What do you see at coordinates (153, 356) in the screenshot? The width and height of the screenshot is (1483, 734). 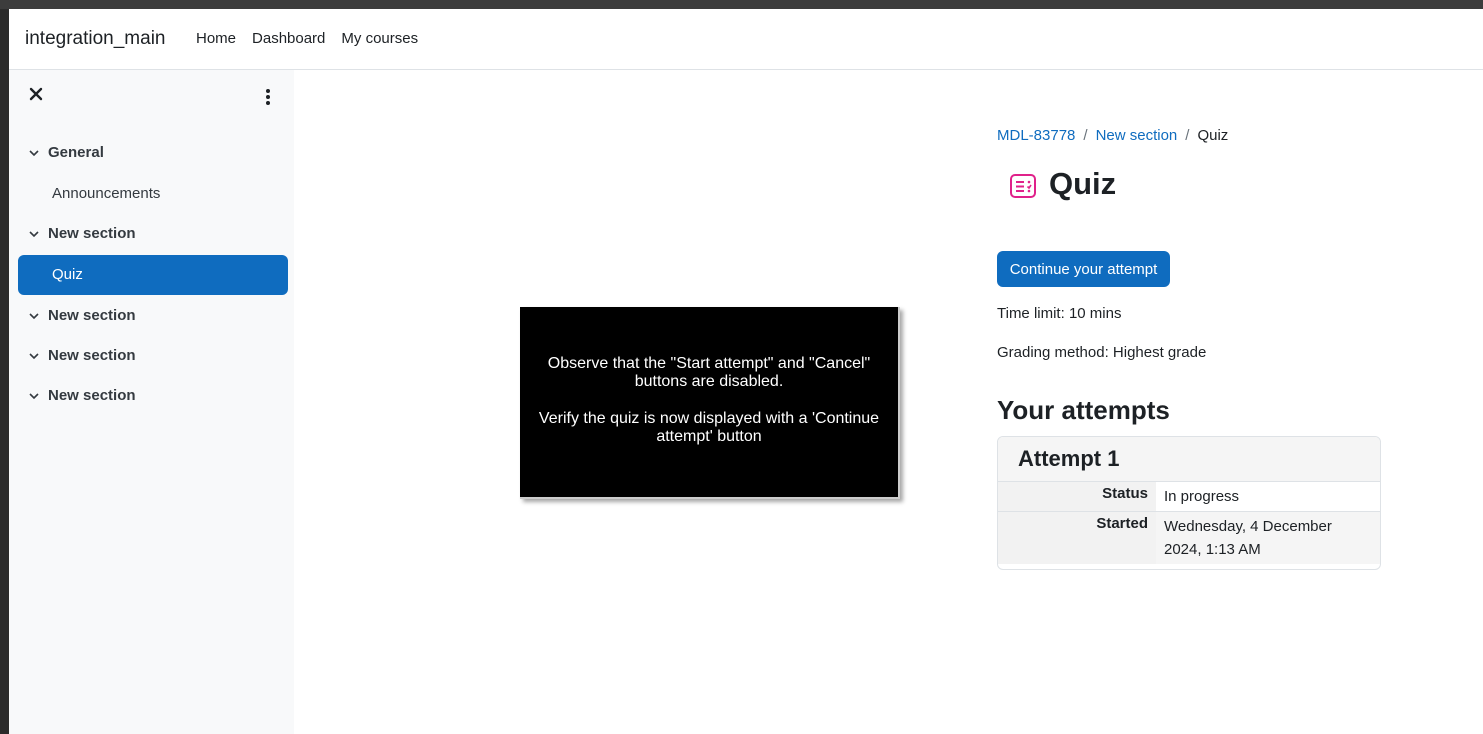 I see `section-new-3: New section` at bounding box center [153, 356].